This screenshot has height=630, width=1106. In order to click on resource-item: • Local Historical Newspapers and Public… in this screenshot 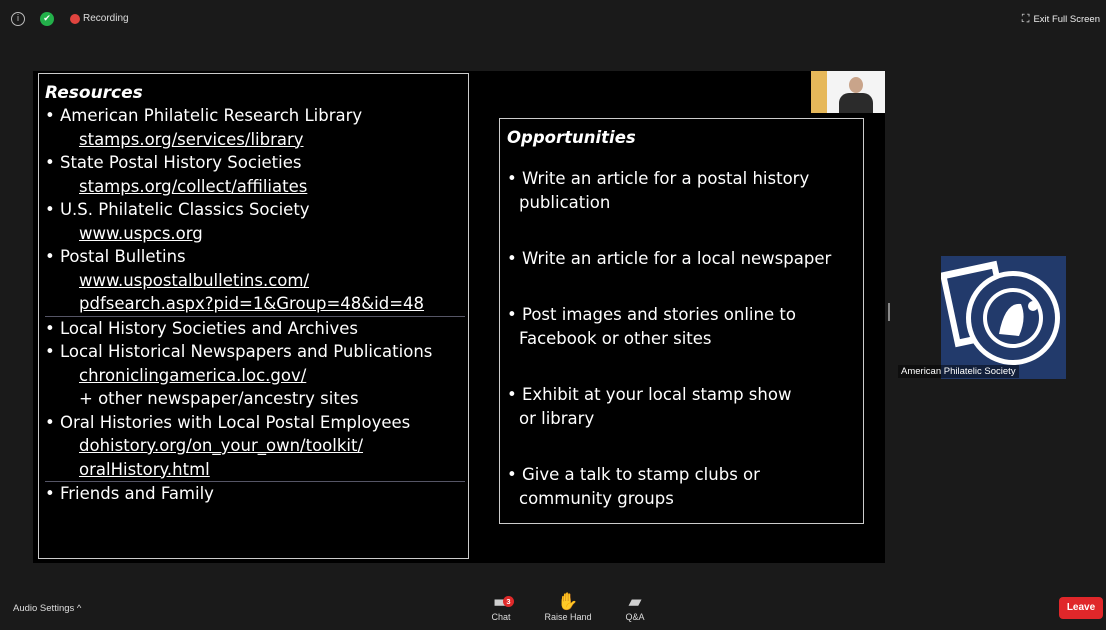, I will do `click(239, 351)`.